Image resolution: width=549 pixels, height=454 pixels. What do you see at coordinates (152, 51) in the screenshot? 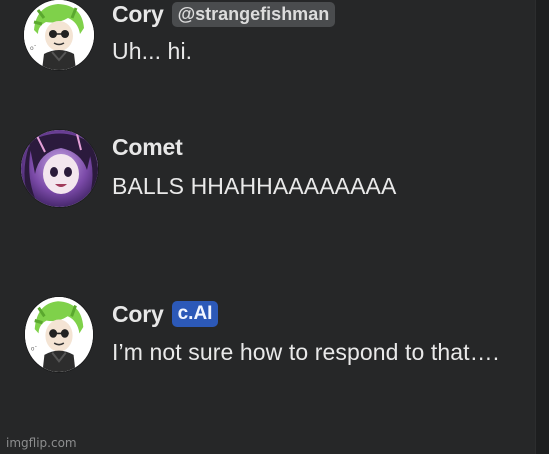
I see `message-text: Uh... hi.` at bounding box center [152, 51].